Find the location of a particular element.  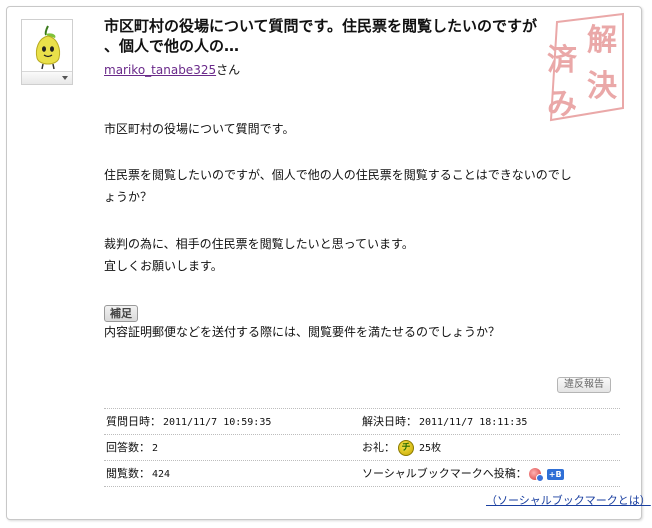

social-bookmark-help-link: （ソーシャルブックマークとは） is located at coordinates (568, 500).